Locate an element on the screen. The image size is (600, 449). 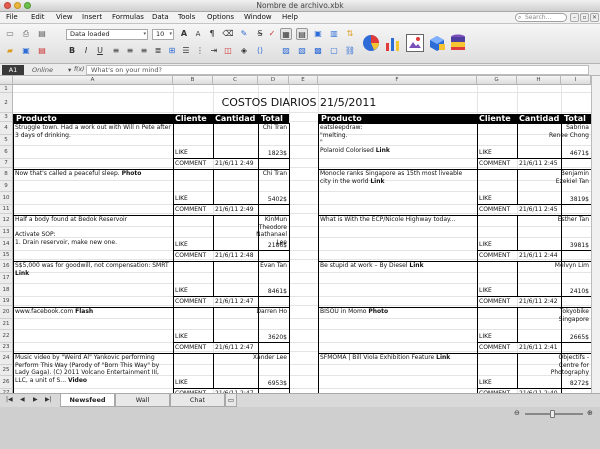
paragraph-icon: ¶ is located at coordinates (212, 34).